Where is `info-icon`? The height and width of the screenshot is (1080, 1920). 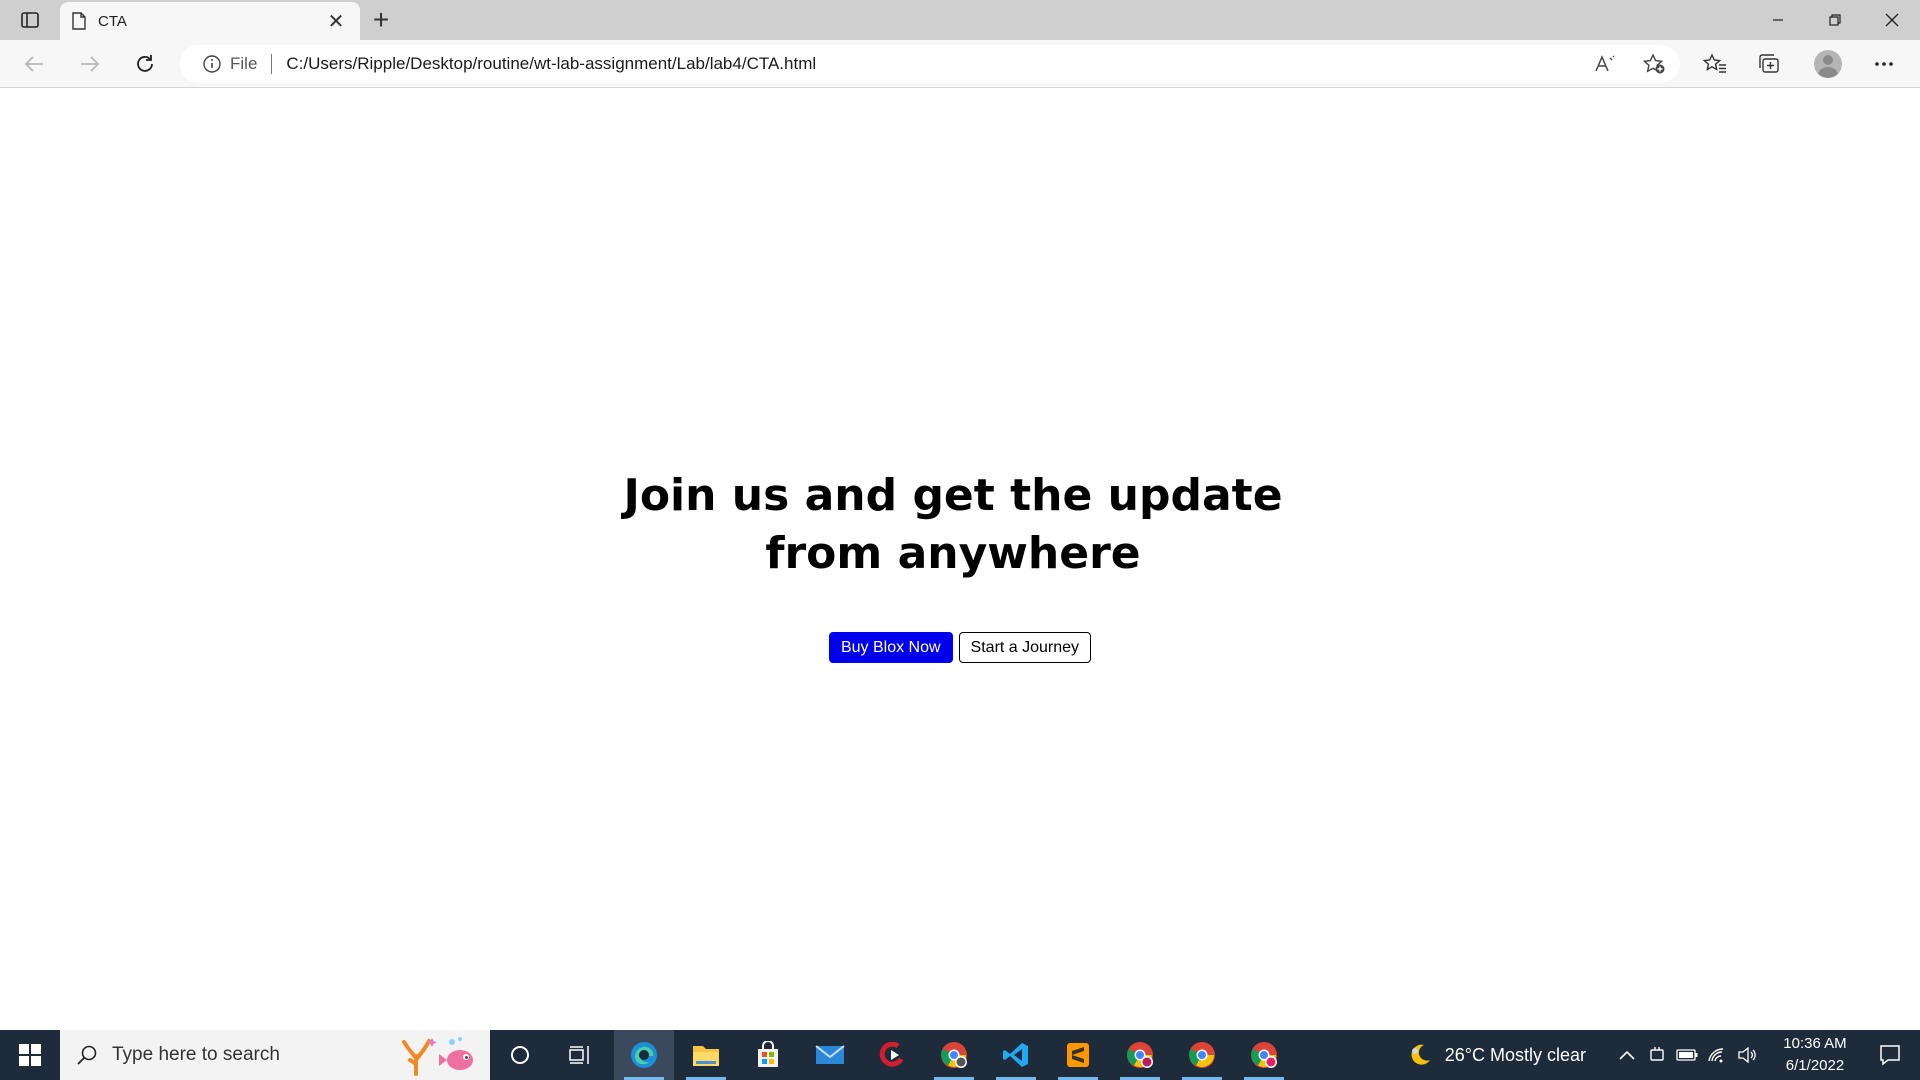
info-icon is located at coordinates (212, 64).